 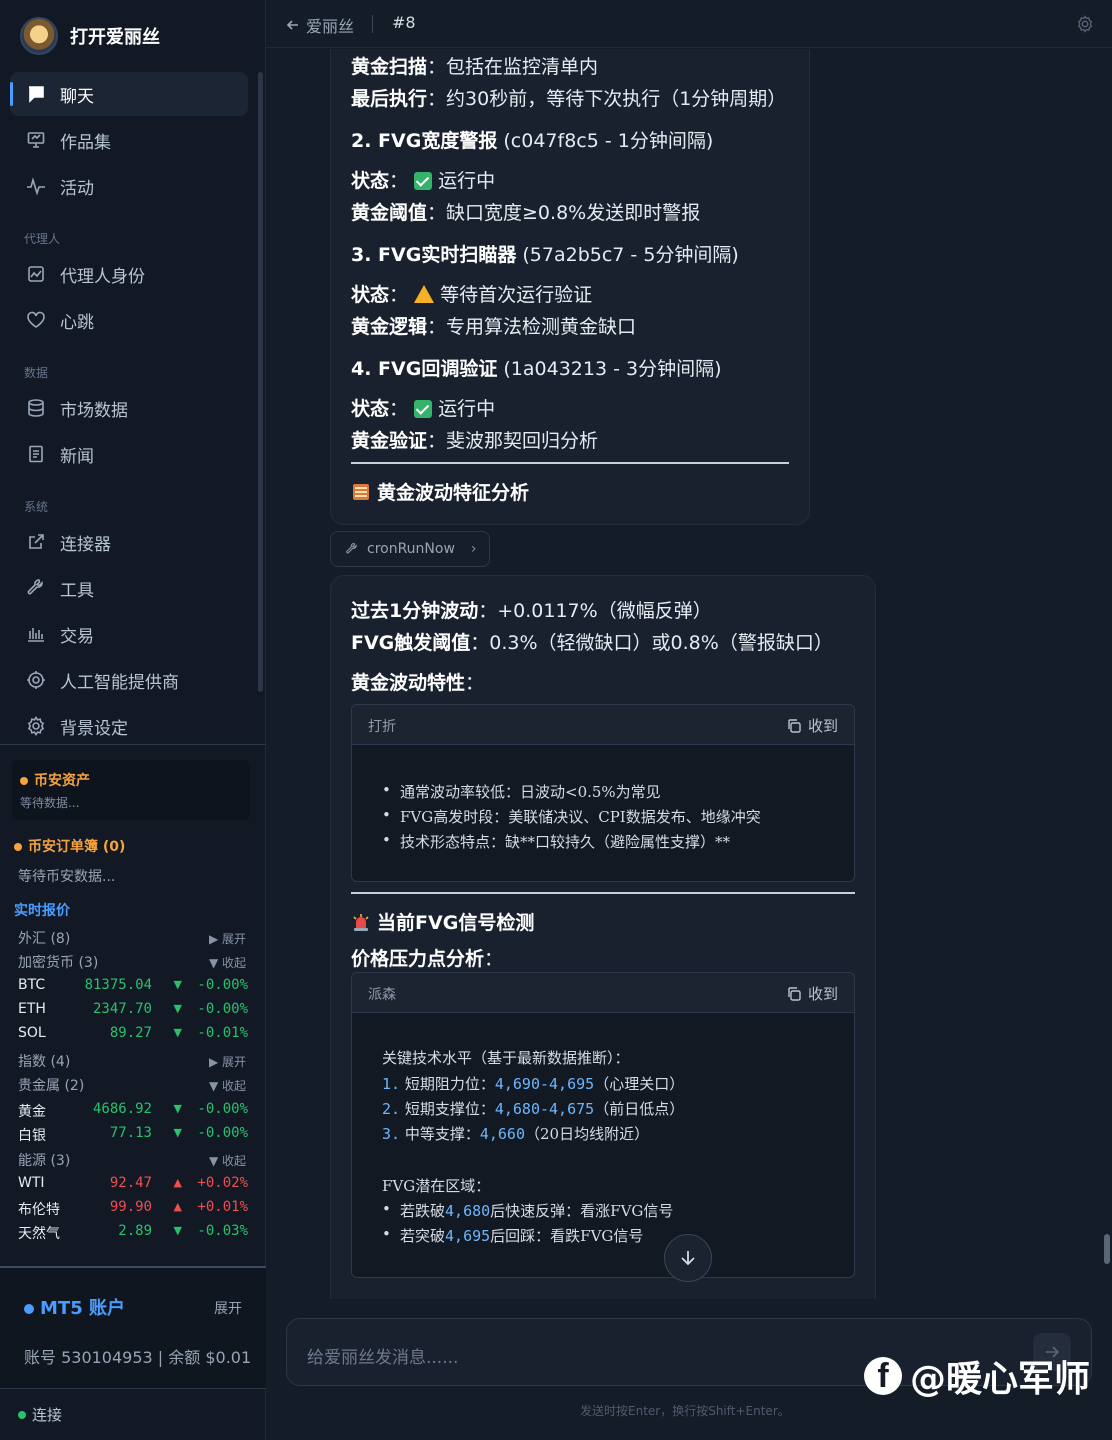 What do you see at coordinates (119, 682) in the screenshot?
I see `sidebar-item-label: 人工智能提供商` at bounding box center [119, 682].